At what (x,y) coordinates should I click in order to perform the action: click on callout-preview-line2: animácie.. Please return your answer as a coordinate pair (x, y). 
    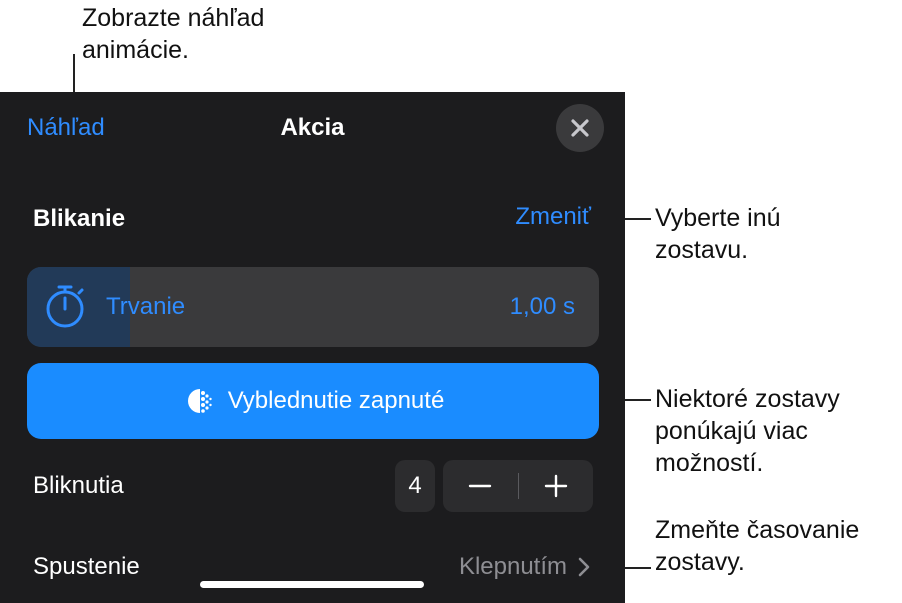
    Looking at the image, I should click on (135, 50).